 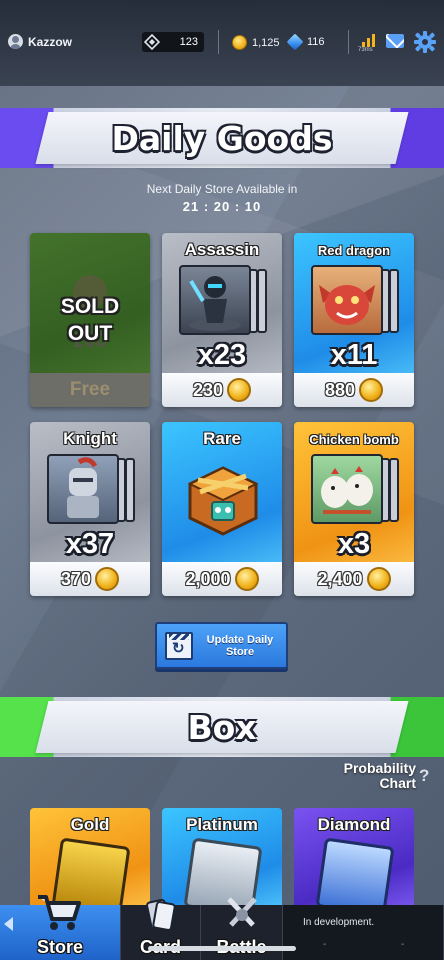 I want to click on item-name: Red dragon, so click(x=354, y=250).